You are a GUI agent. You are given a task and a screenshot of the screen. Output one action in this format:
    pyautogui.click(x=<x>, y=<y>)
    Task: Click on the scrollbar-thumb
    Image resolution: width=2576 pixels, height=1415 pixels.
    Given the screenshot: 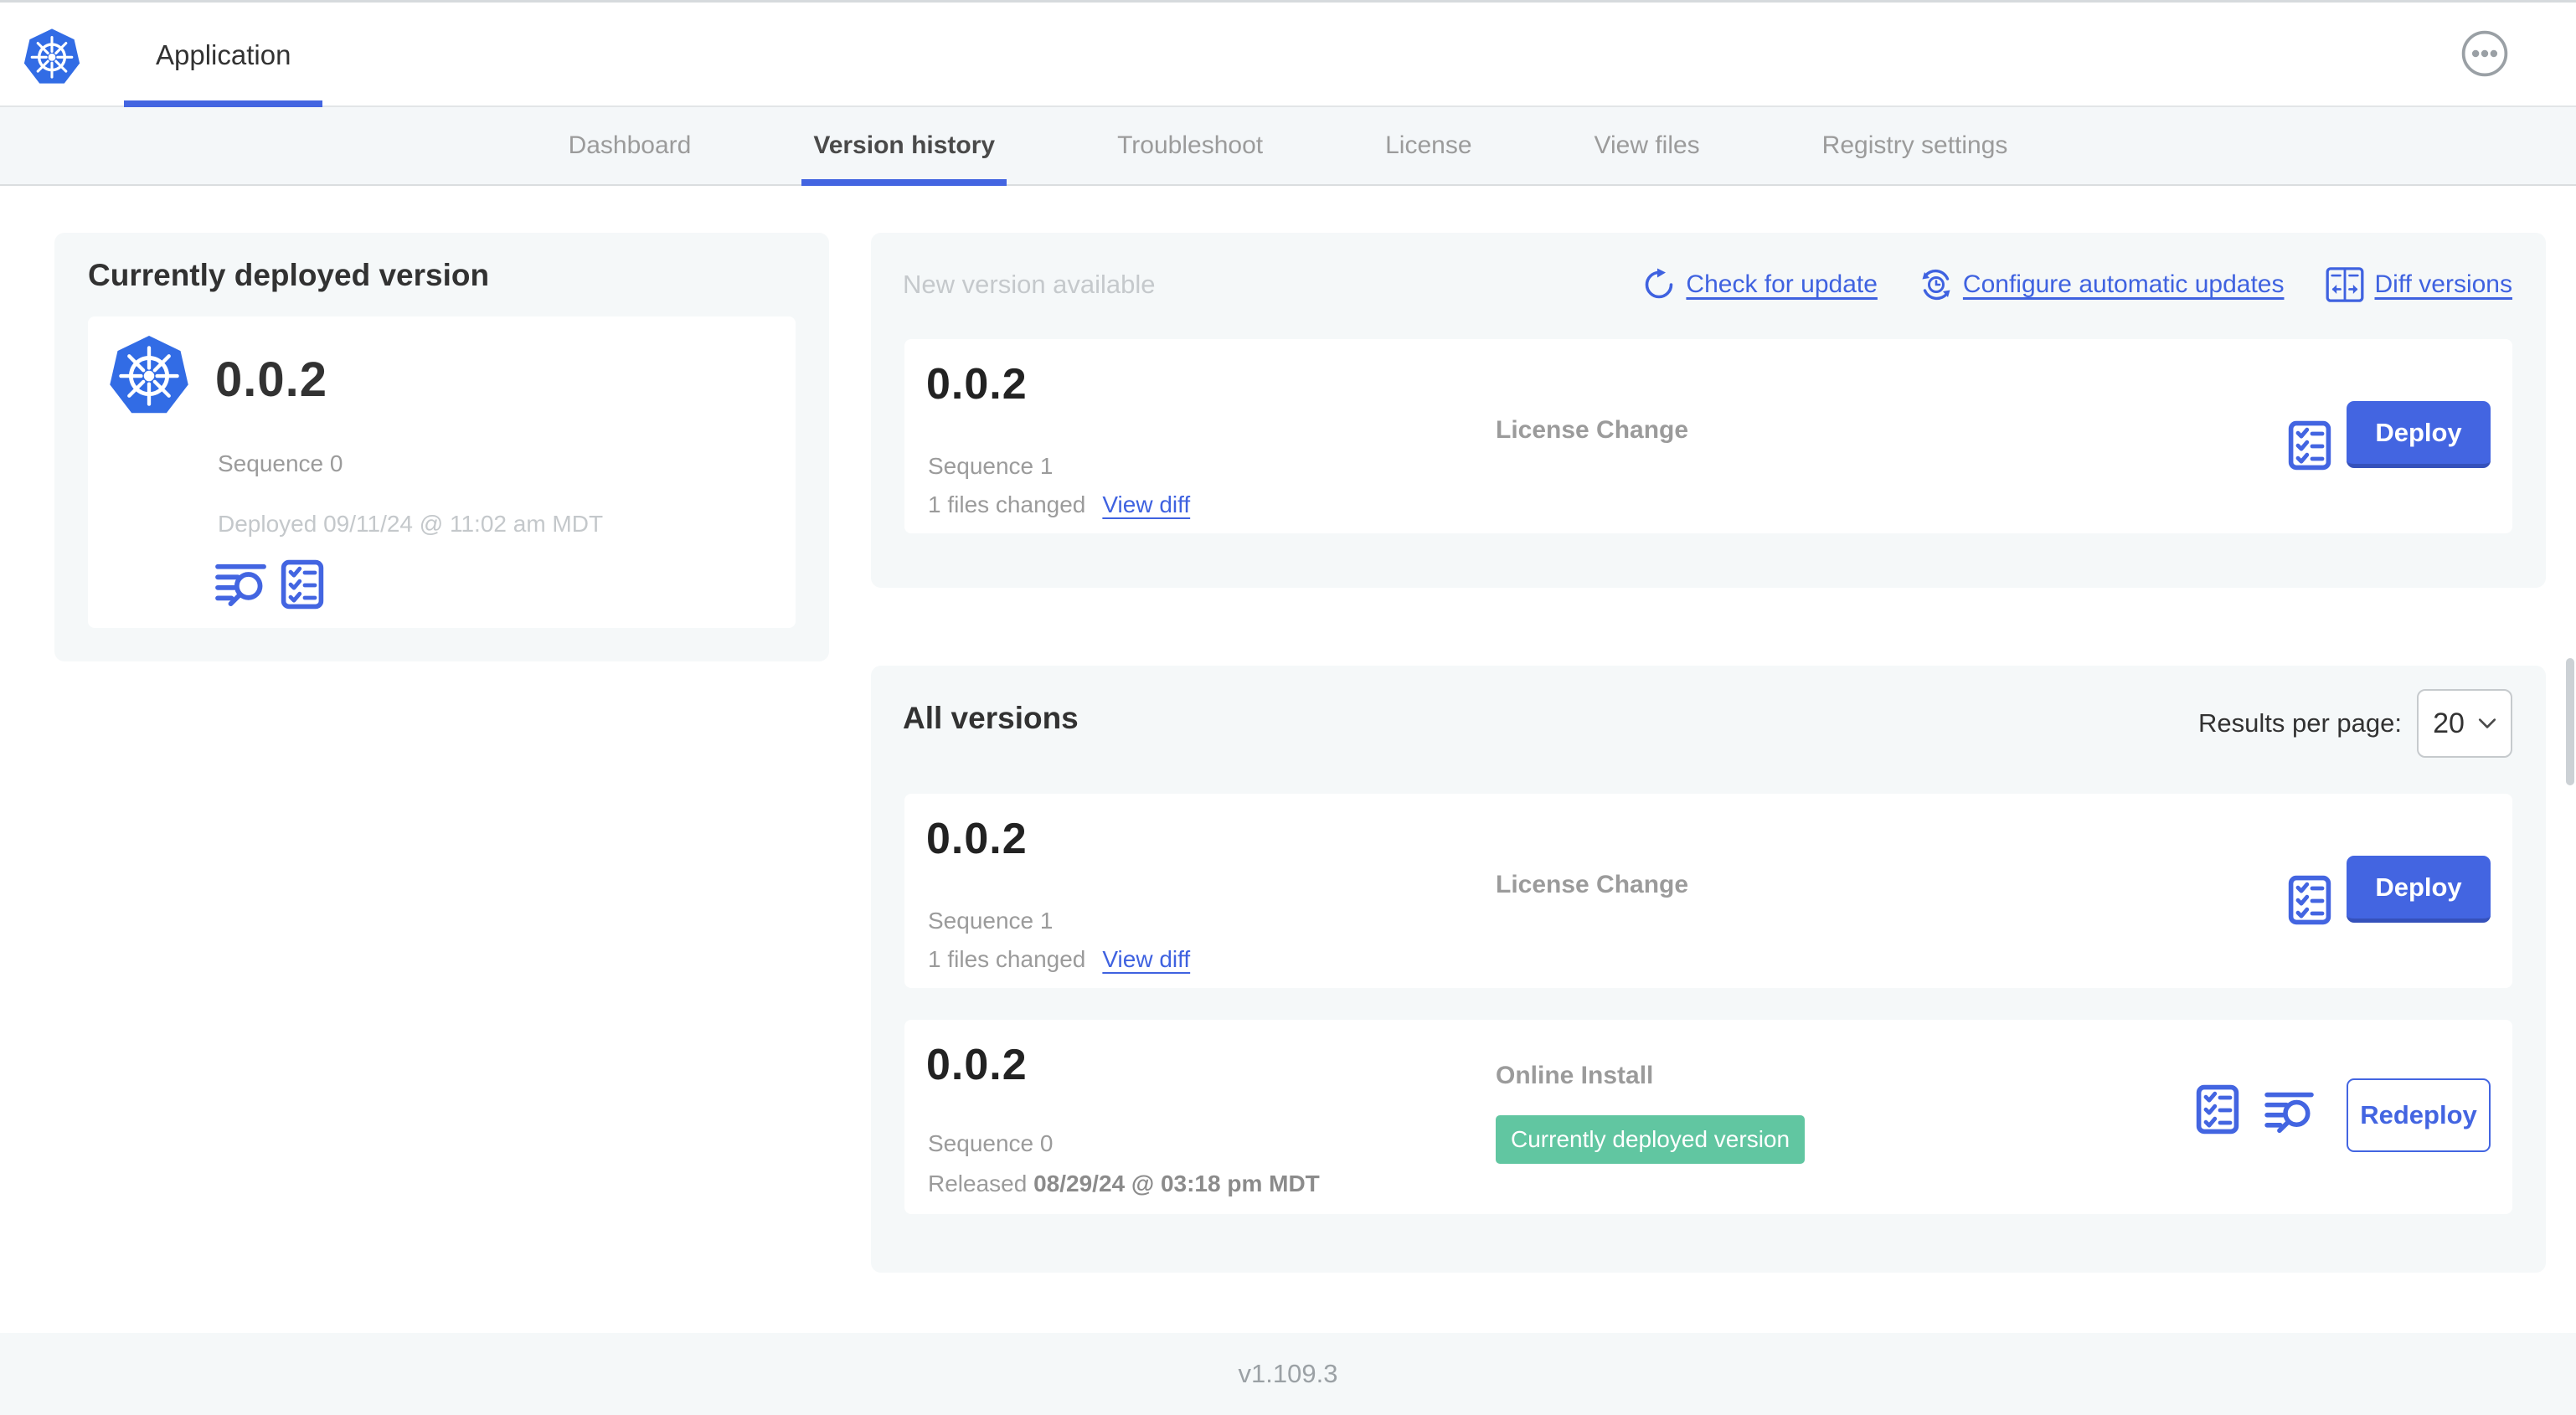 What is the action you would take?
    pyautogui.click(x=2570, y=721)
    